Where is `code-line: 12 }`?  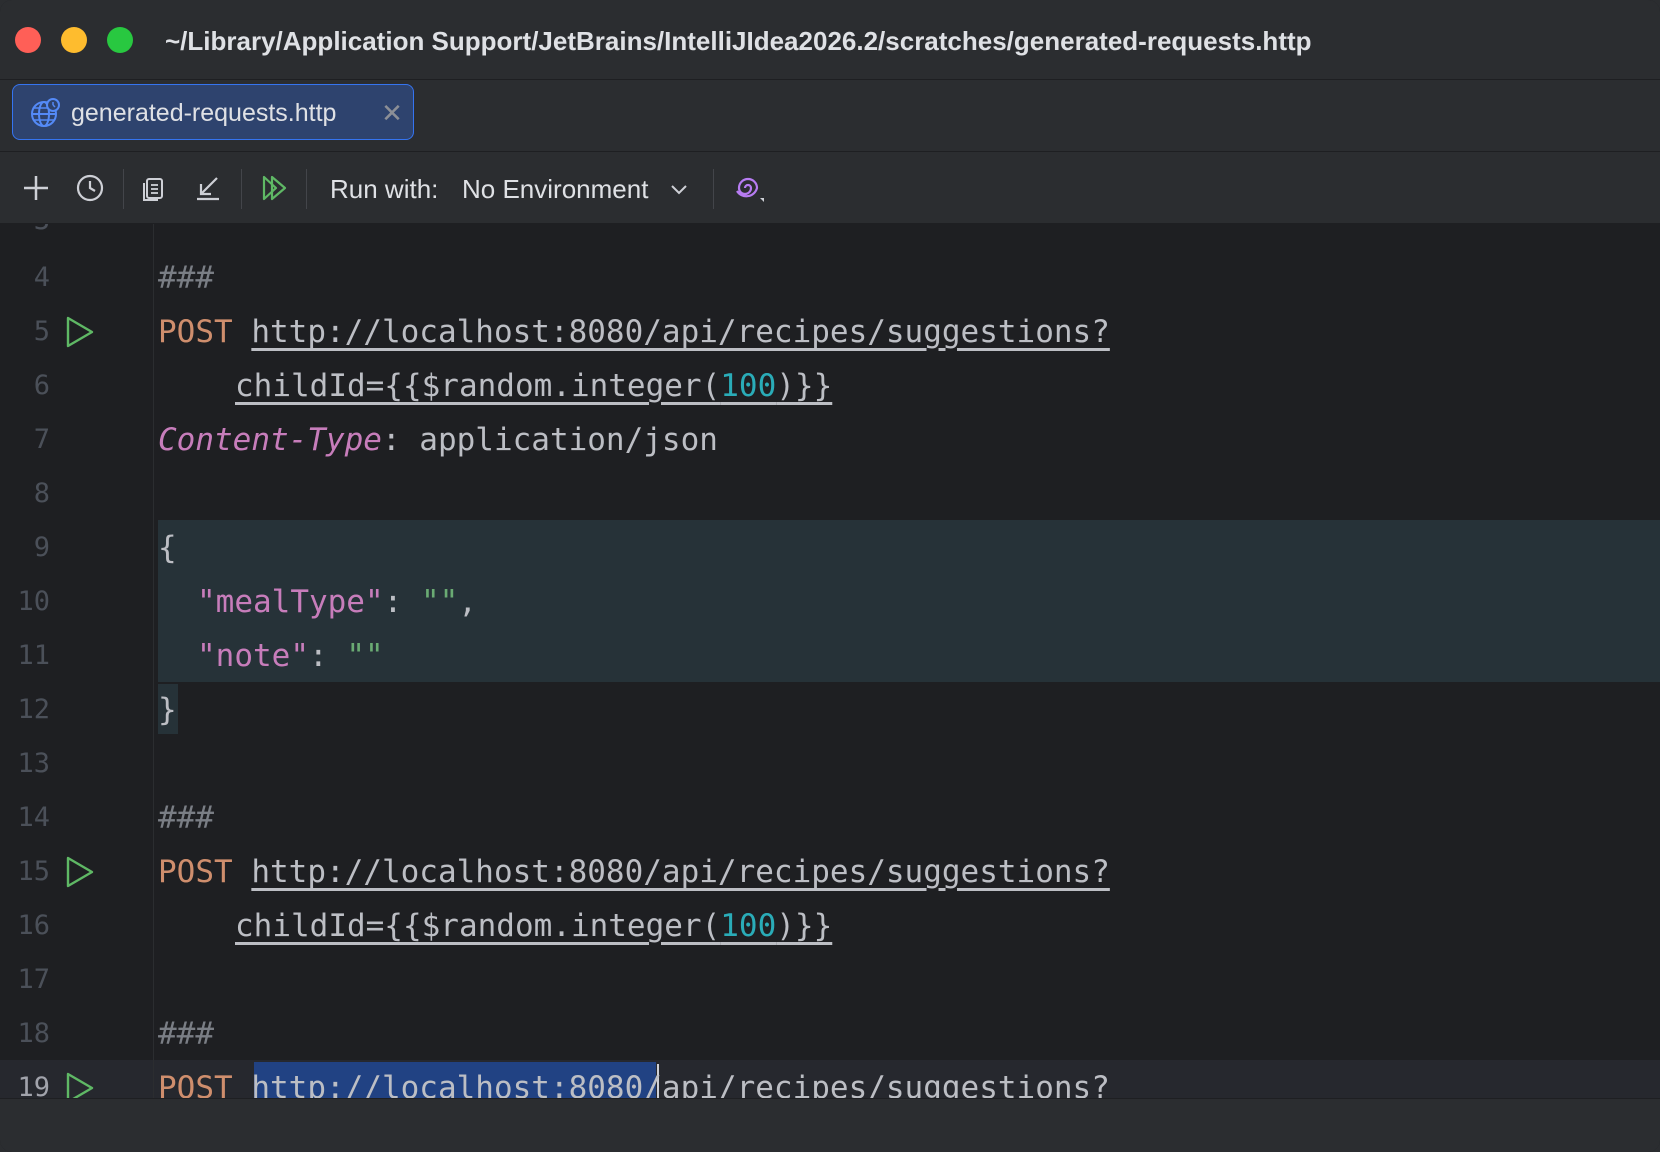 code-line: 12 } is located at coordinates (830, 710).